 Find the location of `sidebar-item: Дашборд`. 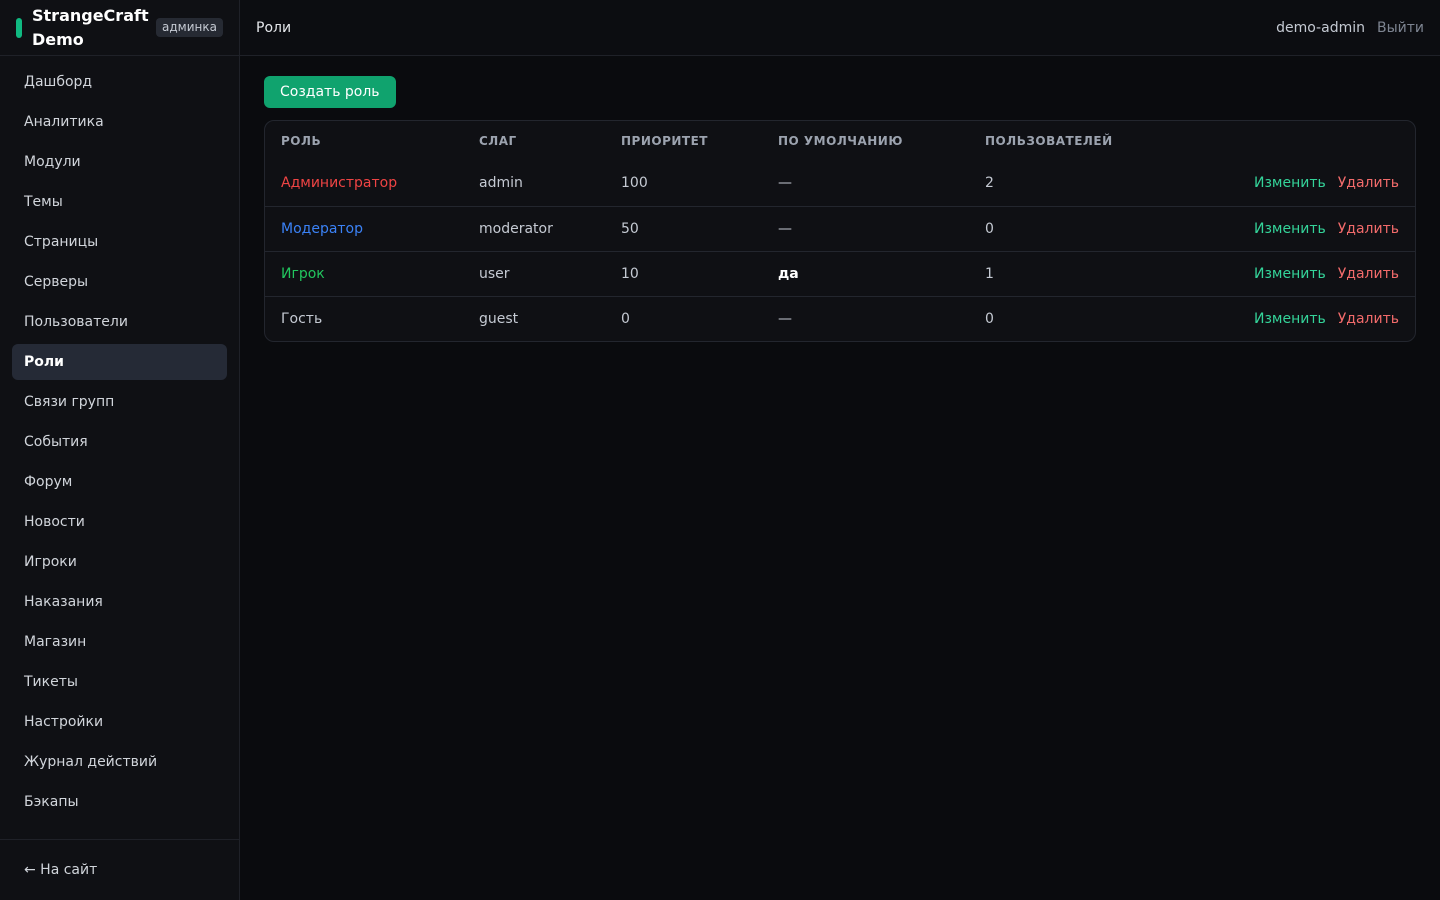

sidebar-item: Дашборд is located at coordinates (119, 82).